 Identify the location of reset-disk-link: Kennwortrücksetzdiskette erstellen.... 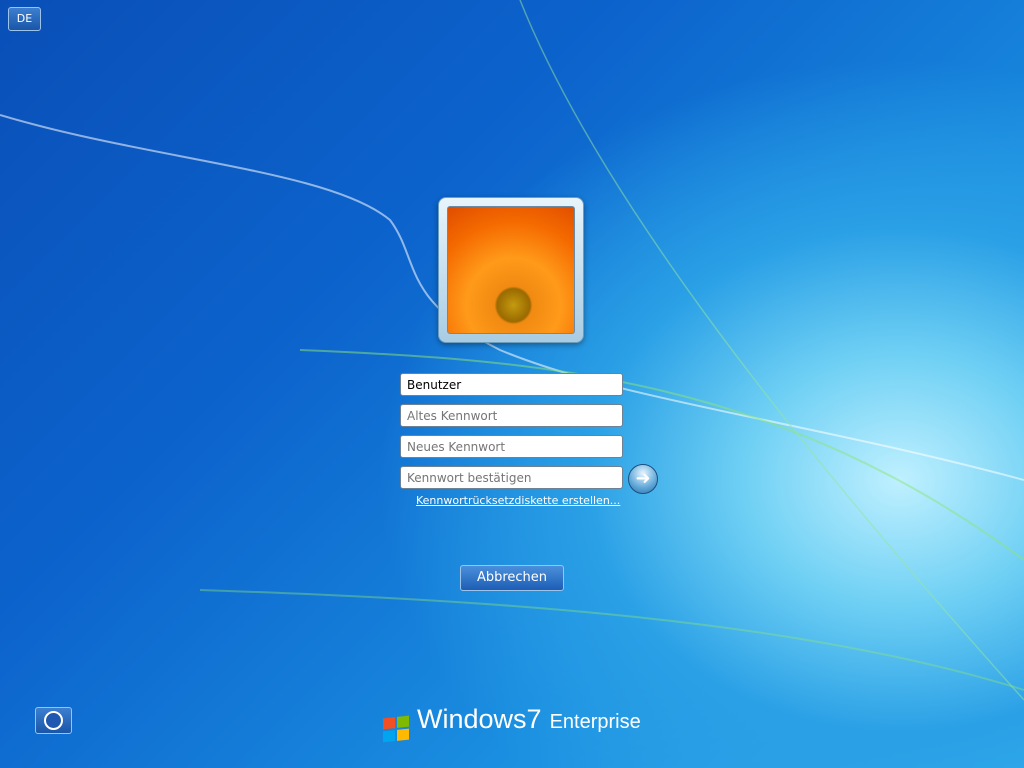
(518, 500).